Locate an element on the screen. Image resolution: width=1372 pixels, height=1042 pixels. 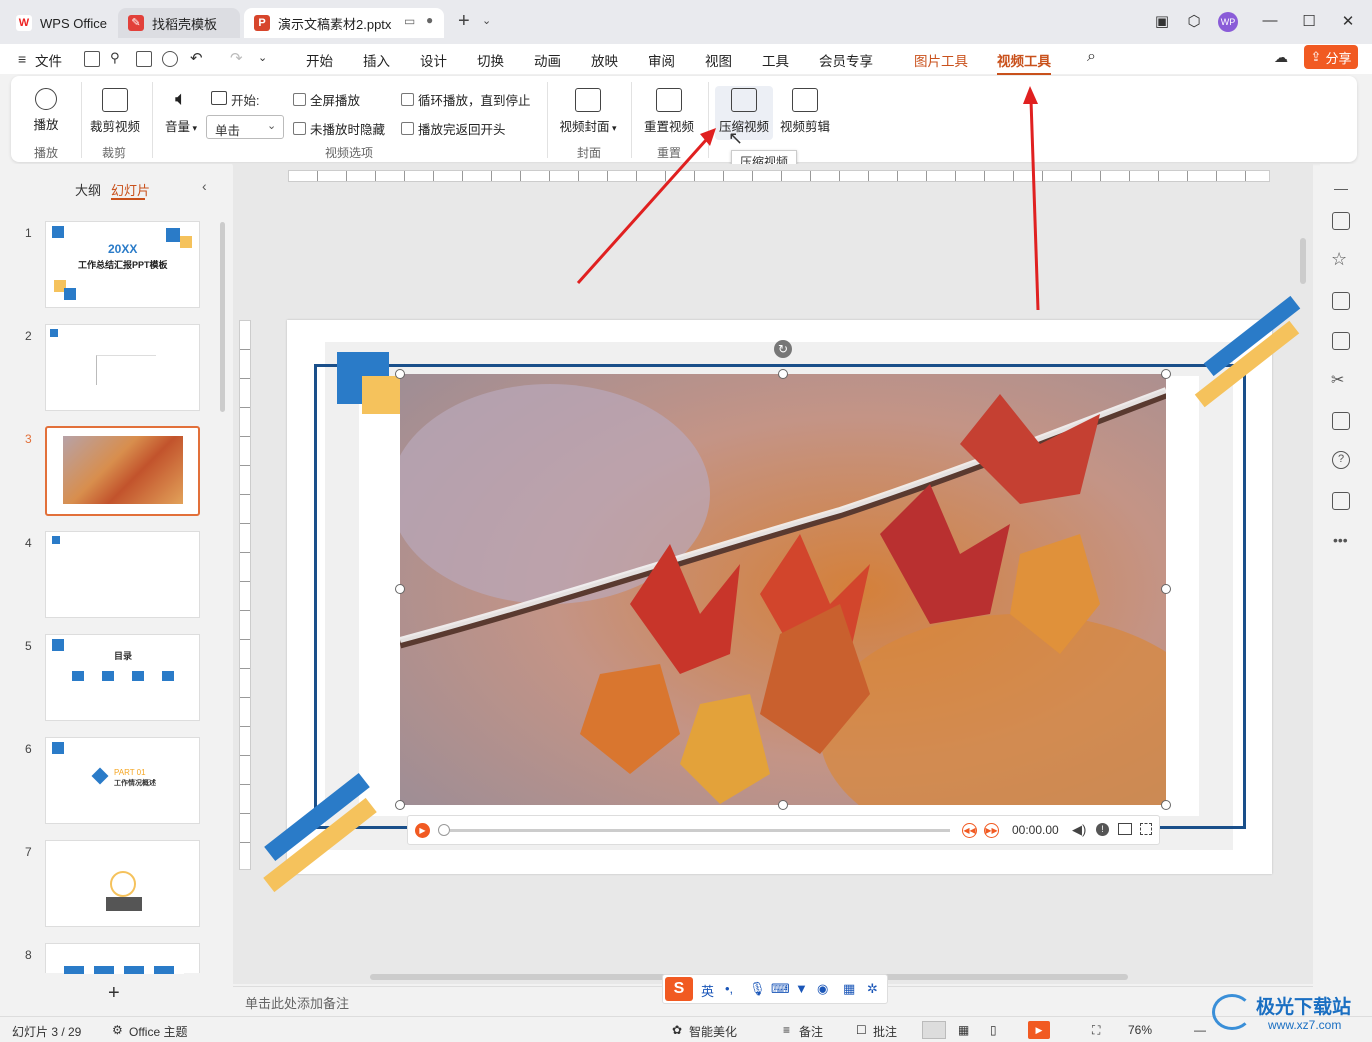
zoom-level: 76% is located at coordinates (1140, 1030).